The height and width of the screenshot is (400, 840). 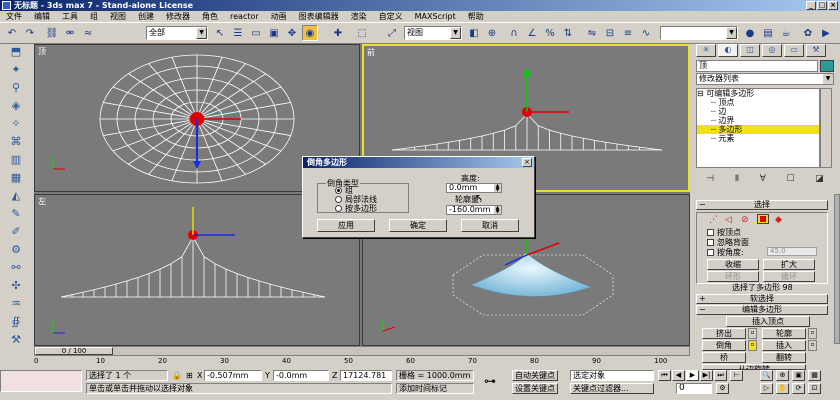 What do you see at coordinates (497, 188) in the screenshot?
I see `spinner-arrows-icon: ▲ ▼` at bounding box center [497, 188].